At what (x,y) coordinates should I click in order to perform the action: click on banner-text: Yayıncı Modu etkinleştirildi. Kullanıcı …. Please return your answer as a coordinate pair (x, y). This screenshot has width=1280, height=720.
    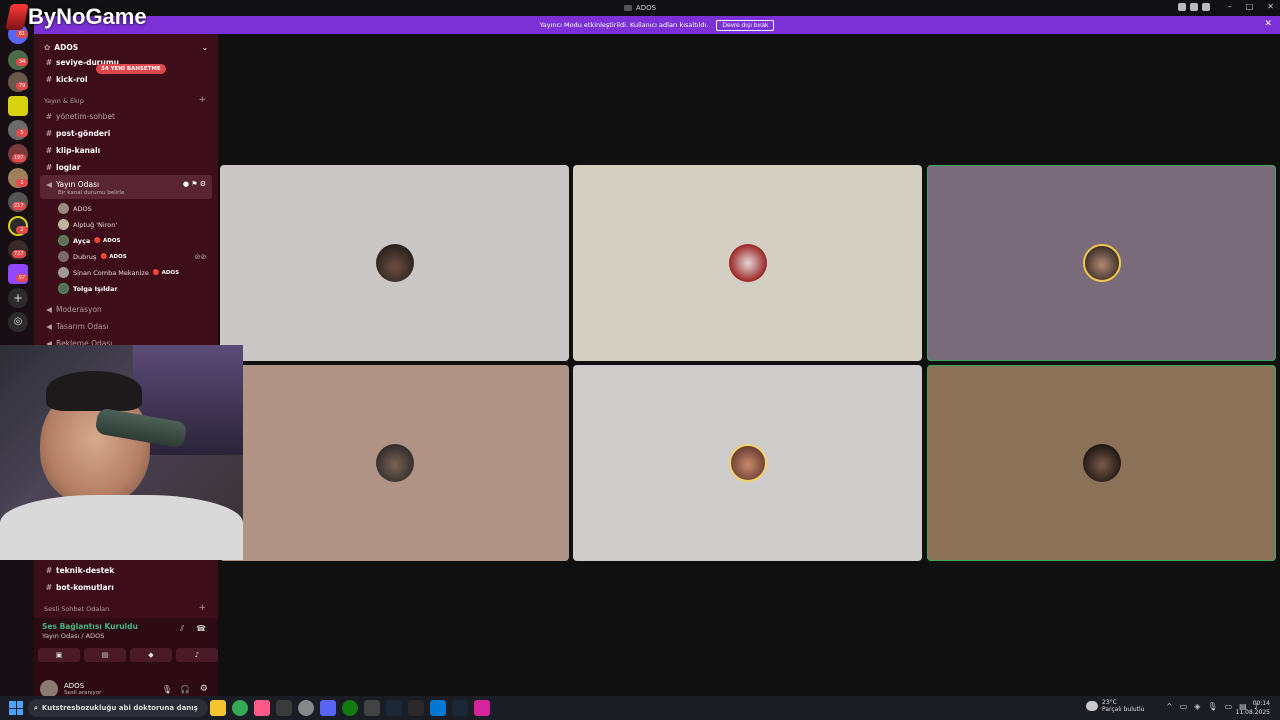
    Looking at the image, I should click on (624, 25).